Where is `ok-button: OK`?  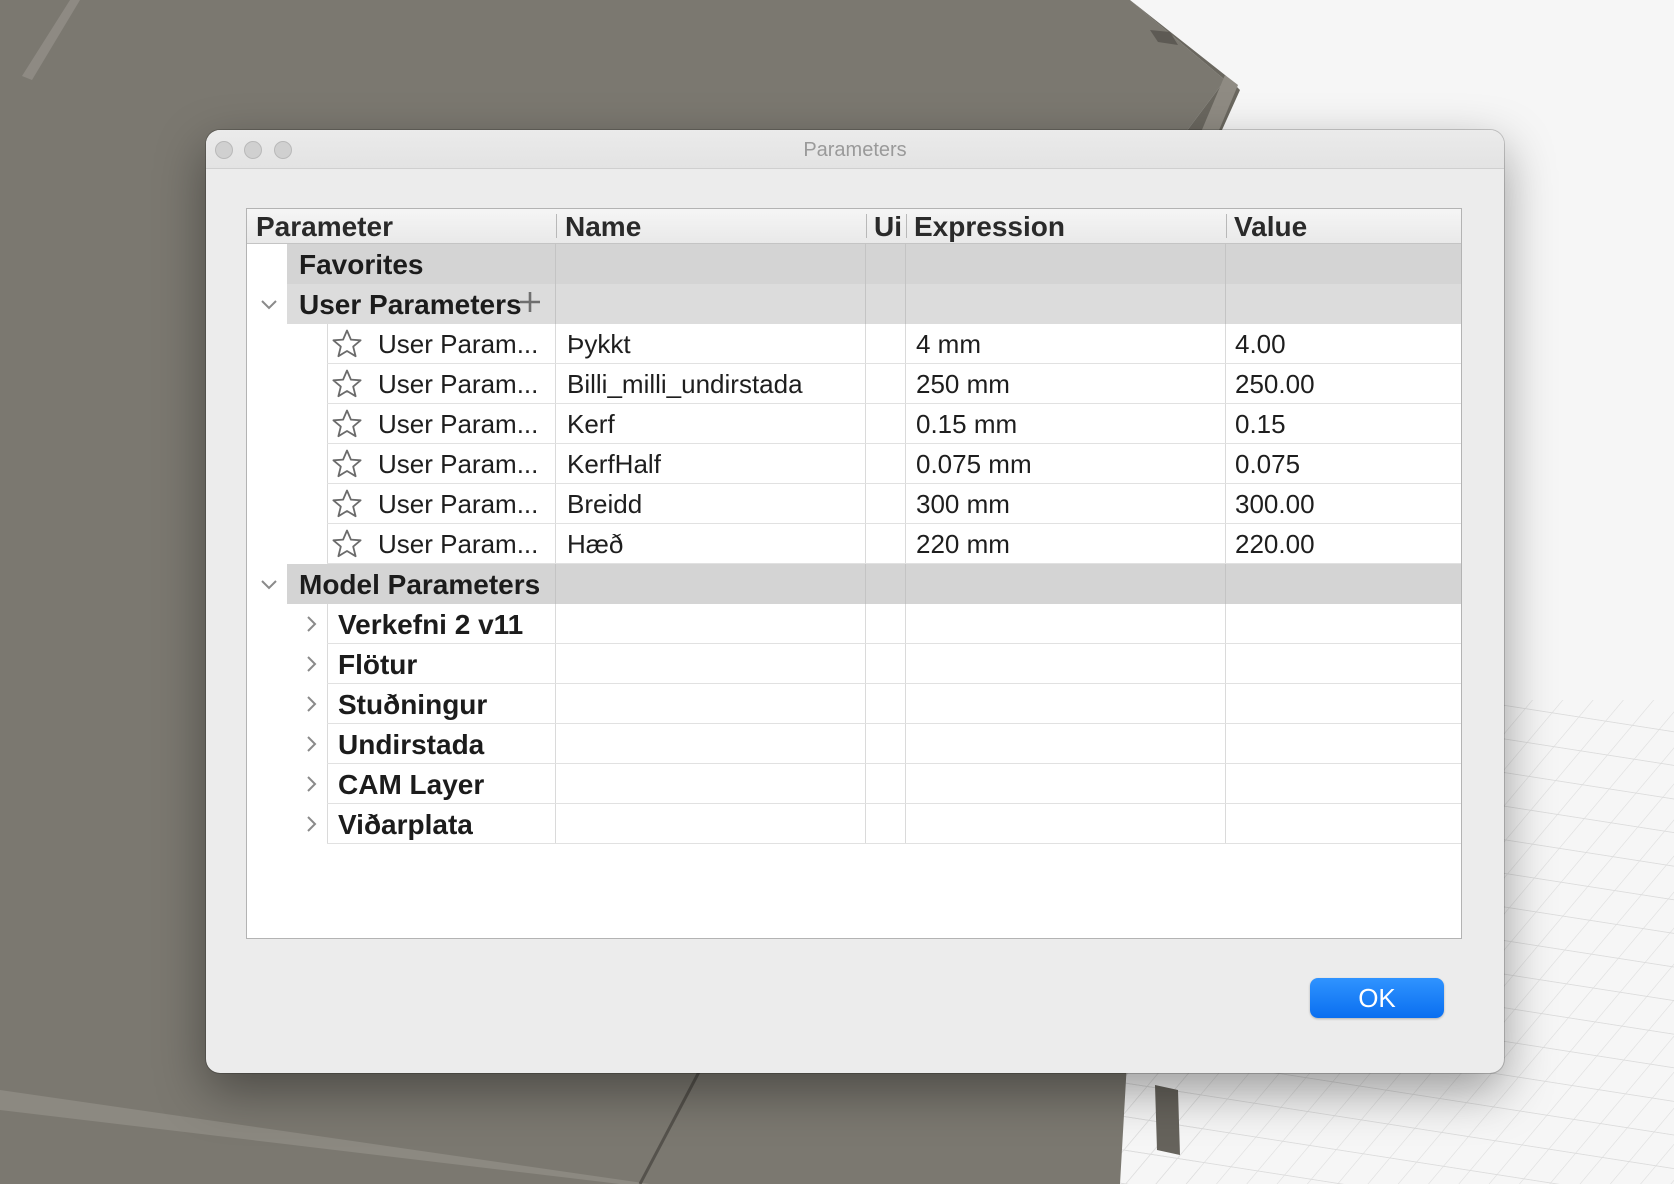
ok-button: OK is located at coordinates (1377, 998).